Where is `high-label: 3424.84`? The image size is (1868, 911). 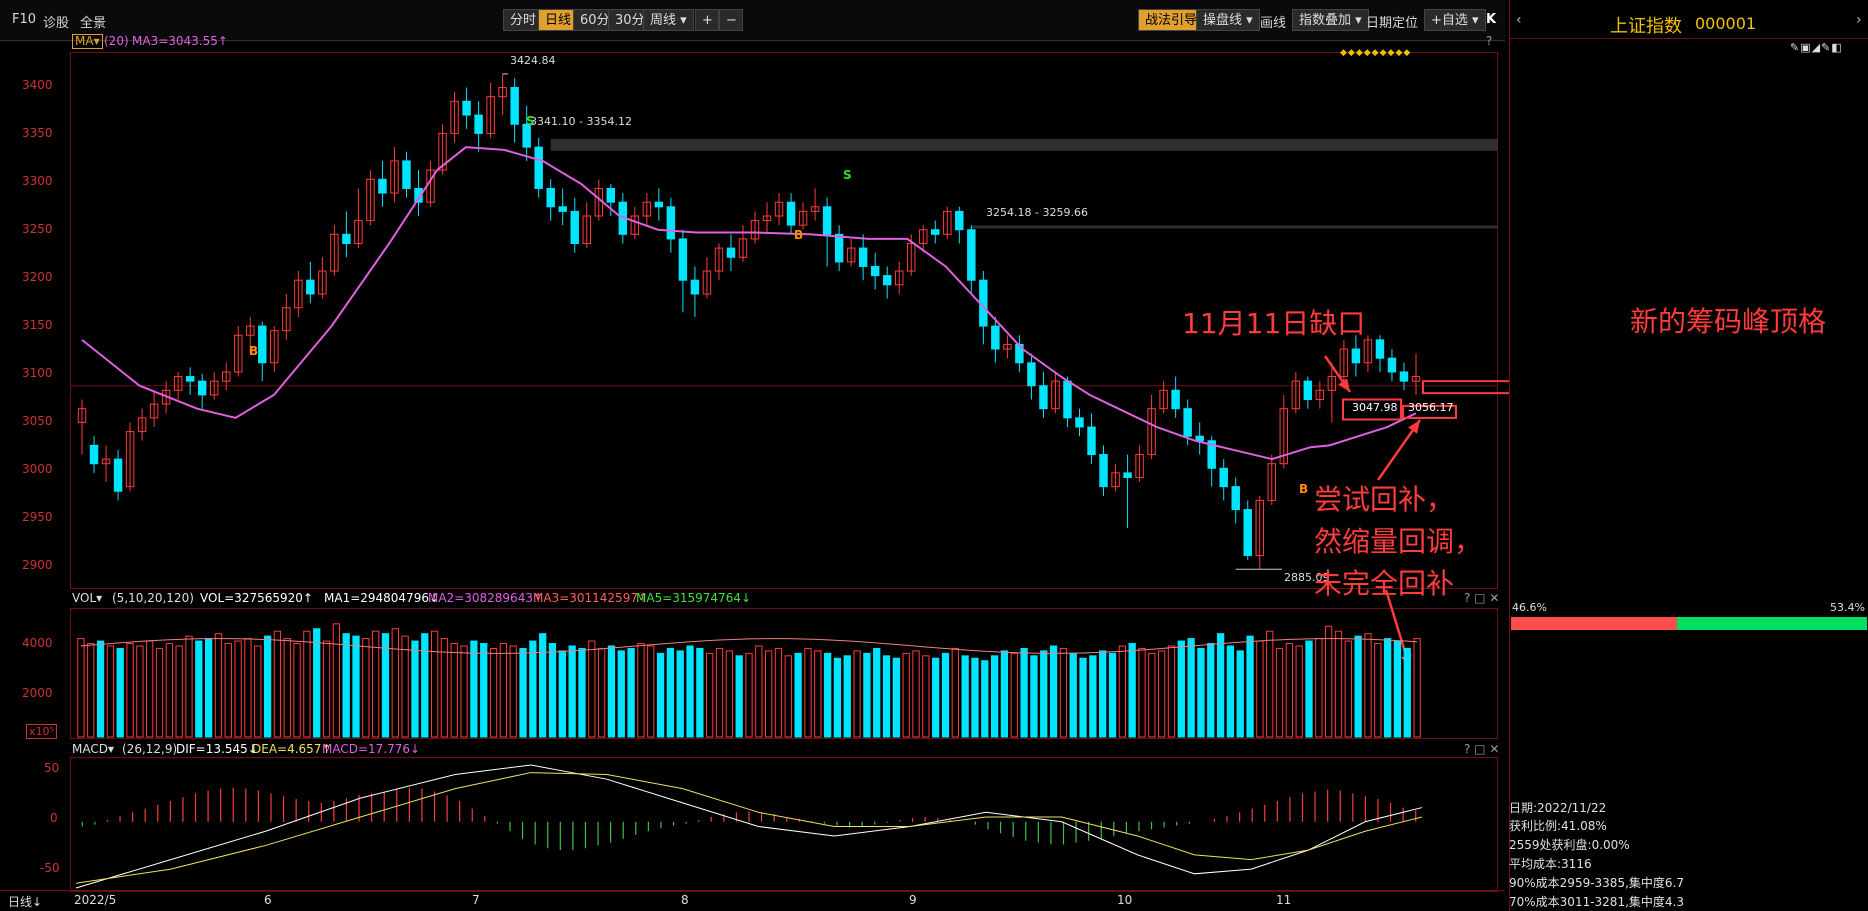
high-label: 3424.84 is located at coordinates (533, 60).